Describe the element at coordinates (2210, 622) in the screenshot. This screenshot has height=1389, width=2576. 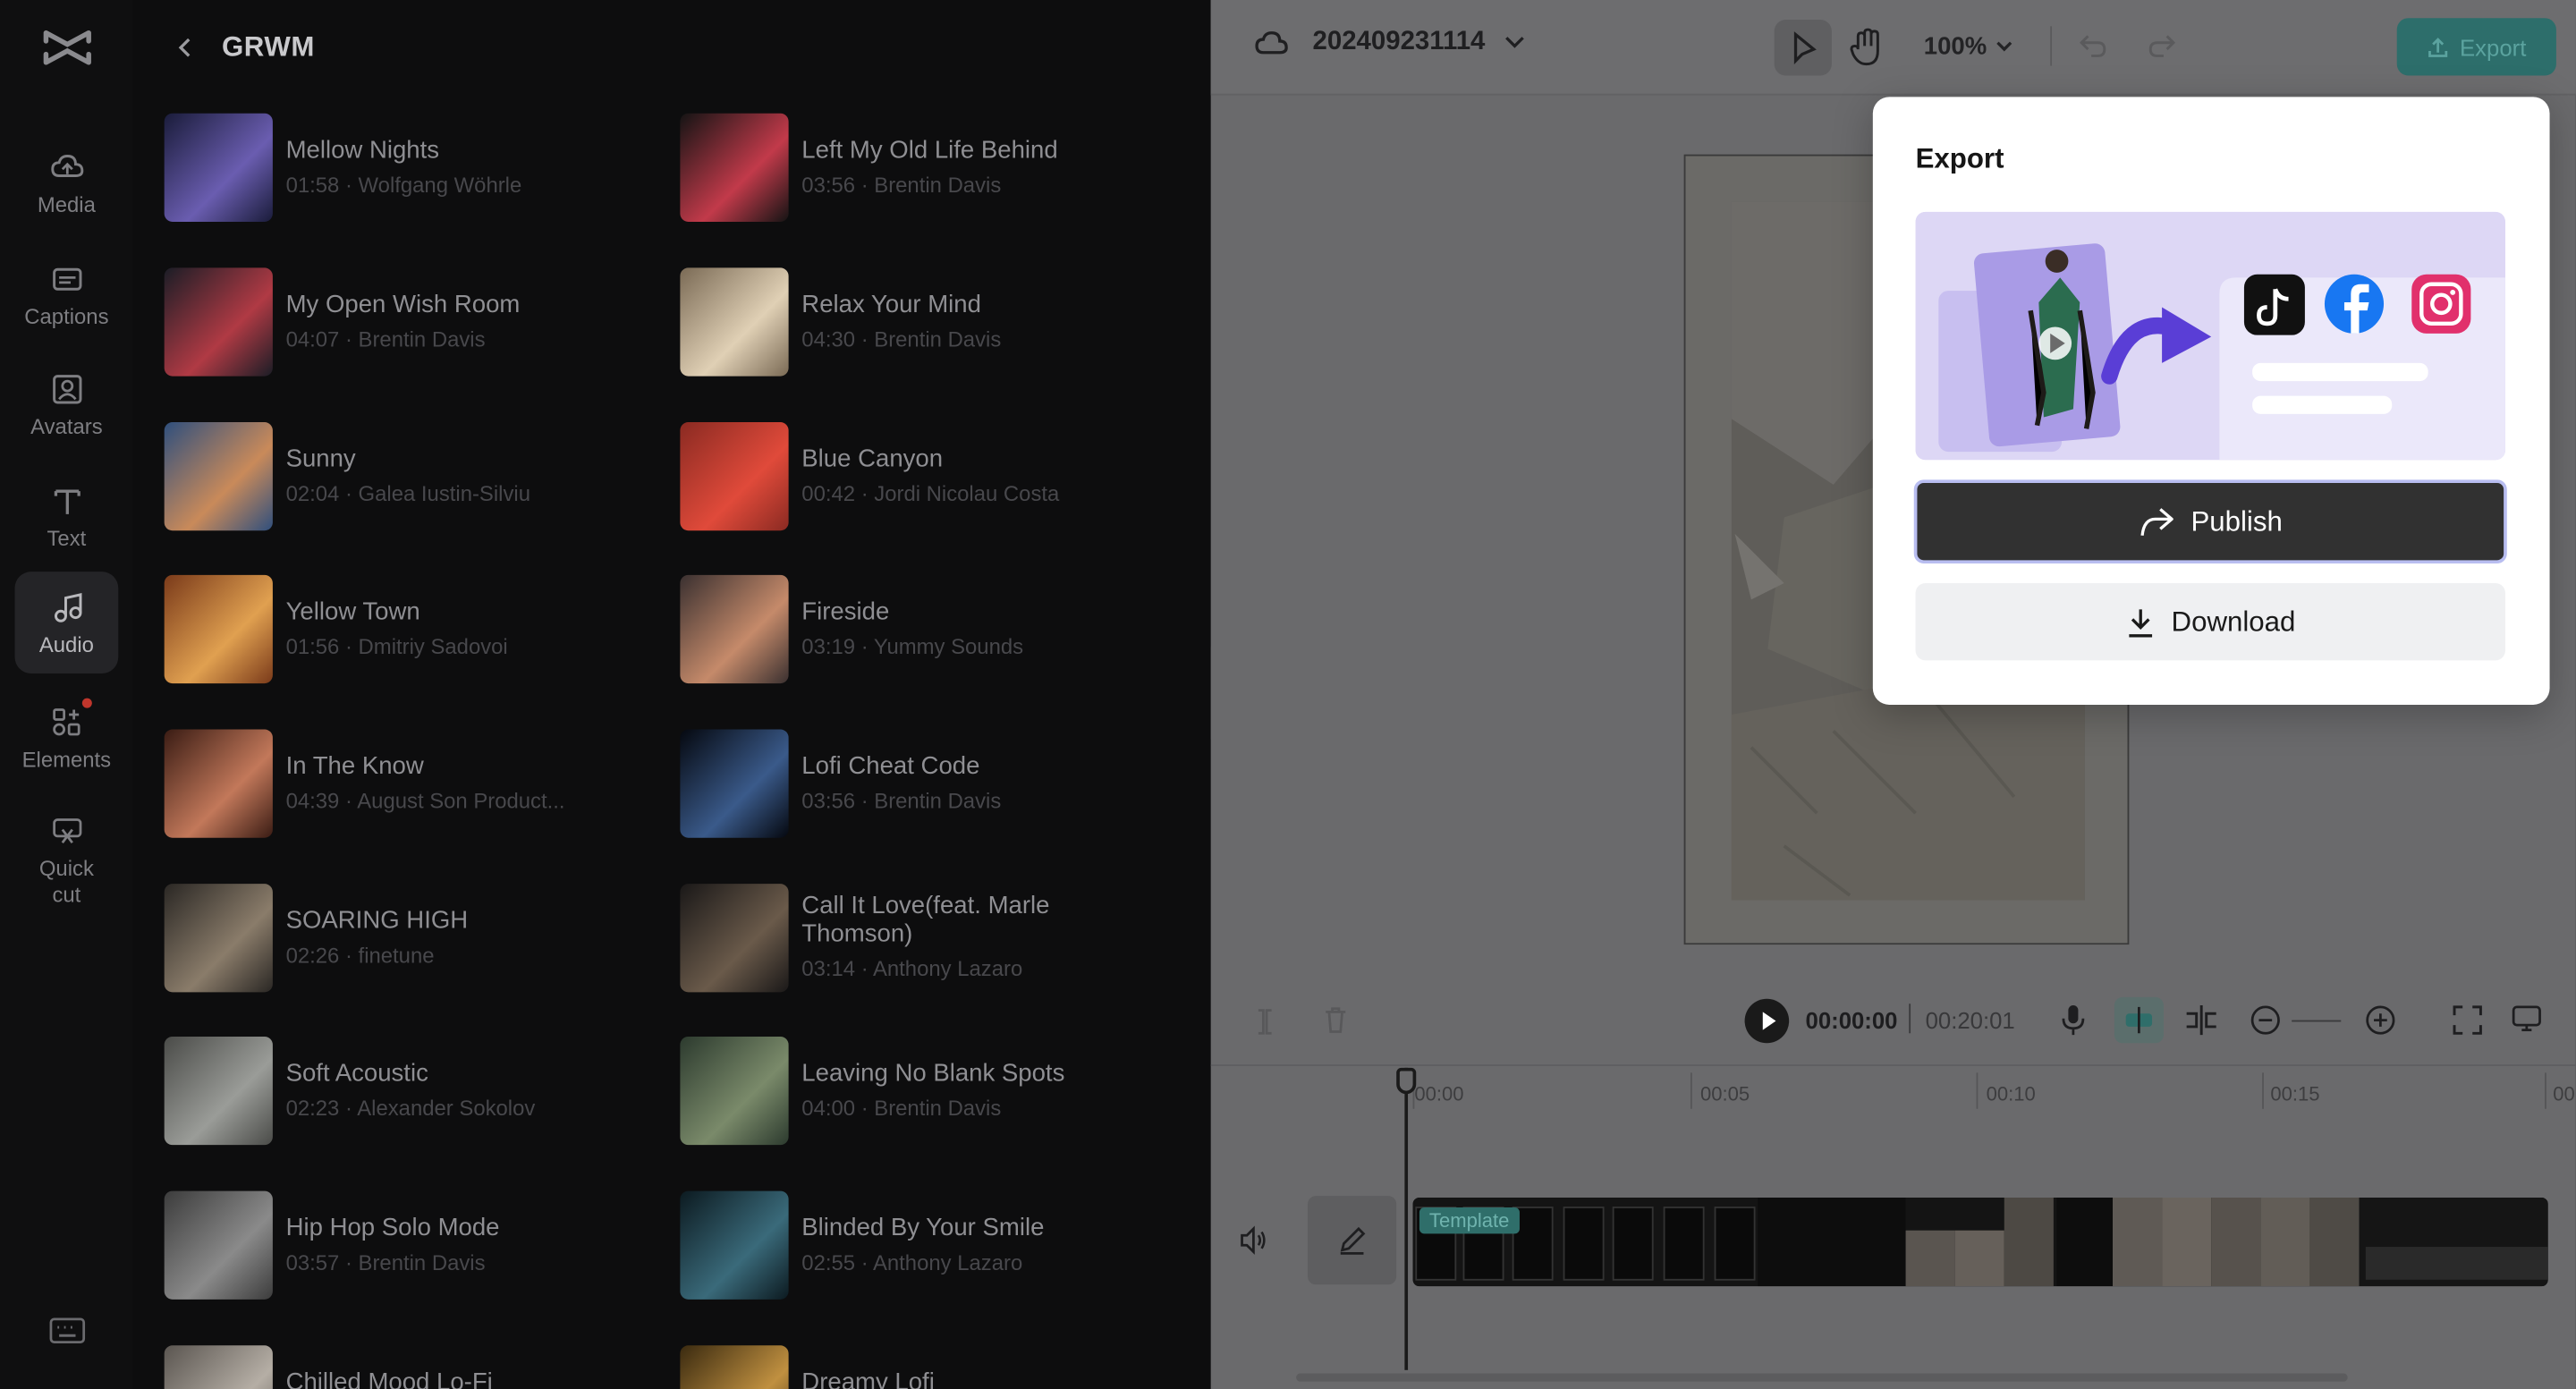
I see `download-button: Download` at that location.